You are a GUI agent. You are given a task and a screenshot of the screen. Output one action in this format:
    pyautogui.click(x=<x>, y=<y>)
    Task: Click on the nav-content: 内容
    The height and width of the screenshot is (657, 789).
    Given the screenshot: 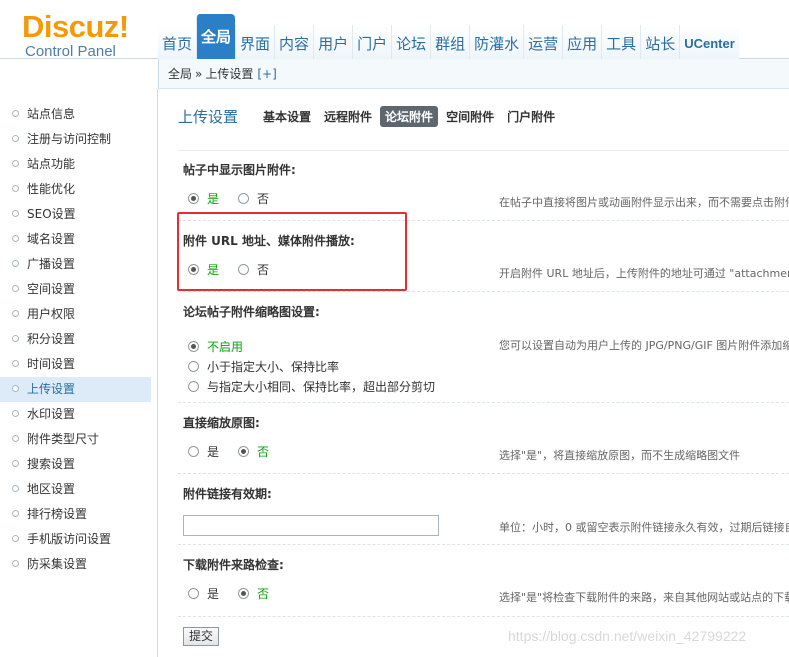 What is the action you would take?
    pyautogui.click(x=294, y=42)
    